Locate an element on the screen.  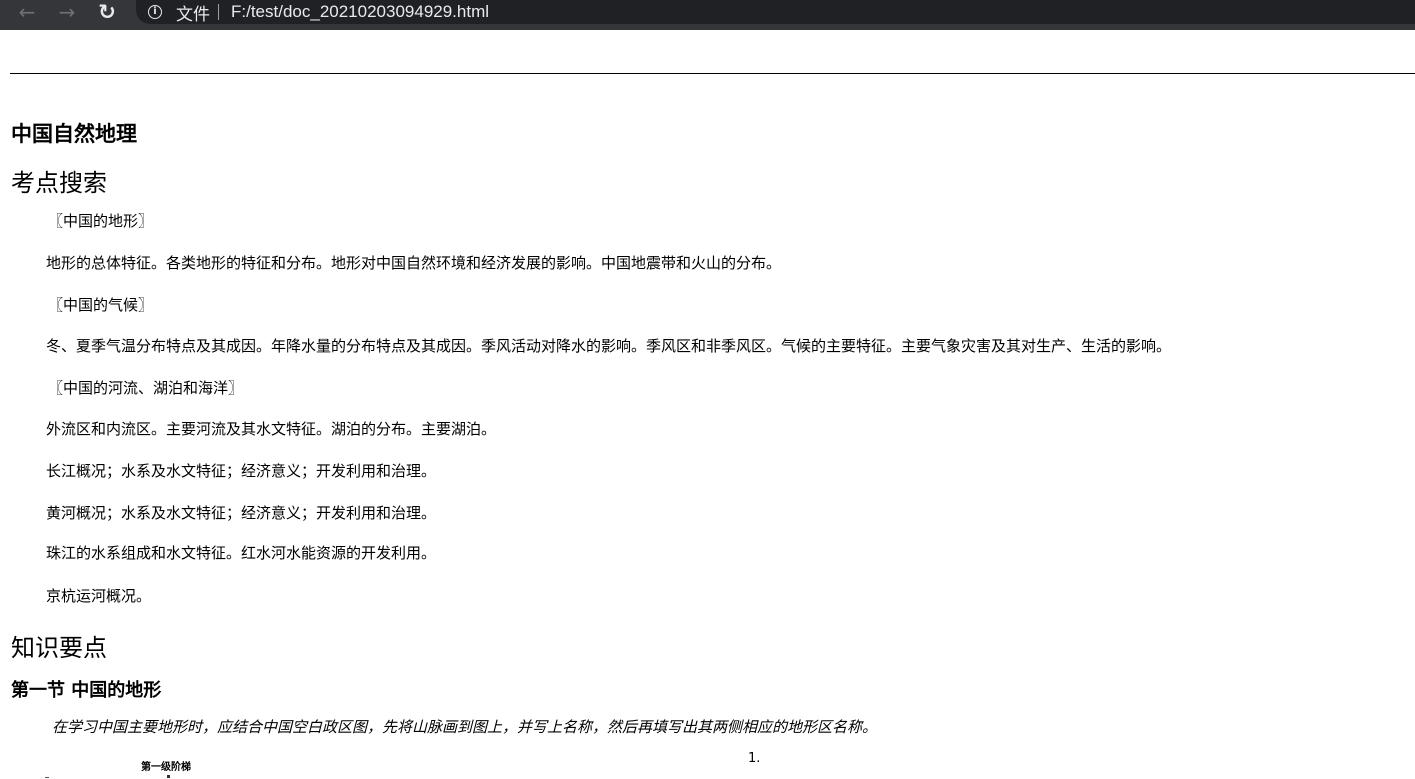
back-arrow-icon: ← is located at coordinates (27, 12).